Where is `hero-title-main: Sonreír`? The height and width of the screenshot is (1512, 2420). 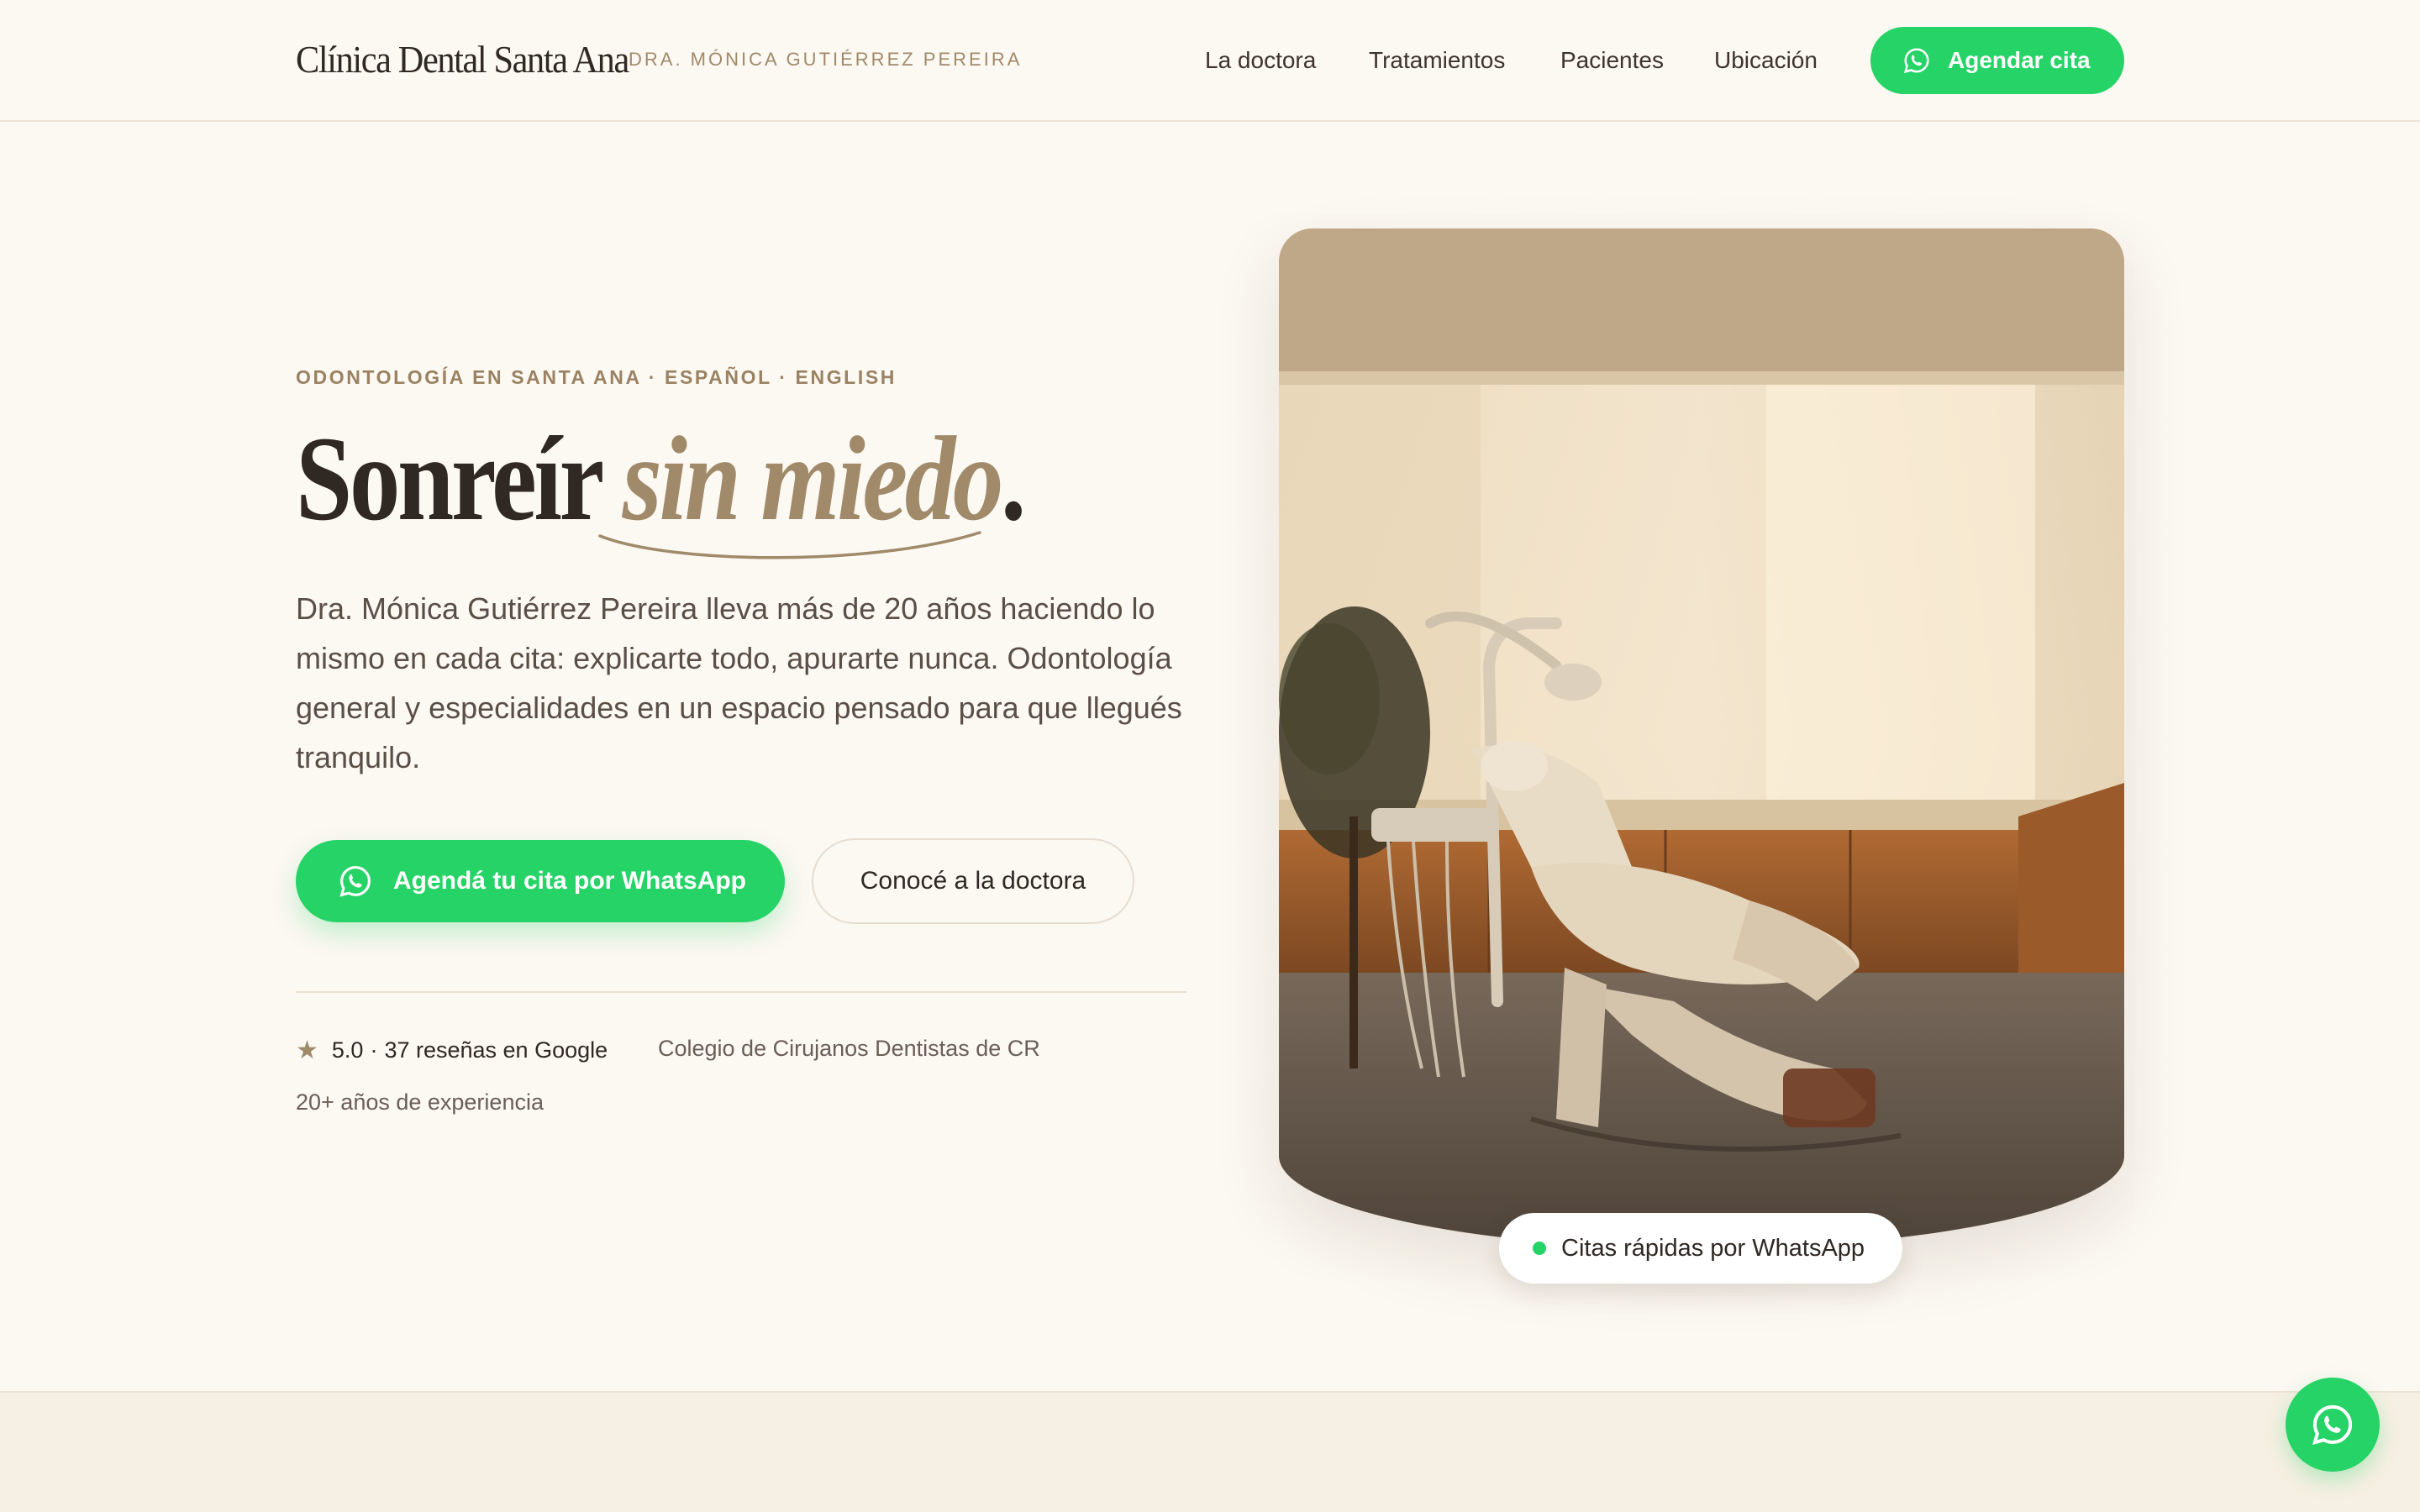 hero-title-main: Sonreír is located at coordinates (460, 479).